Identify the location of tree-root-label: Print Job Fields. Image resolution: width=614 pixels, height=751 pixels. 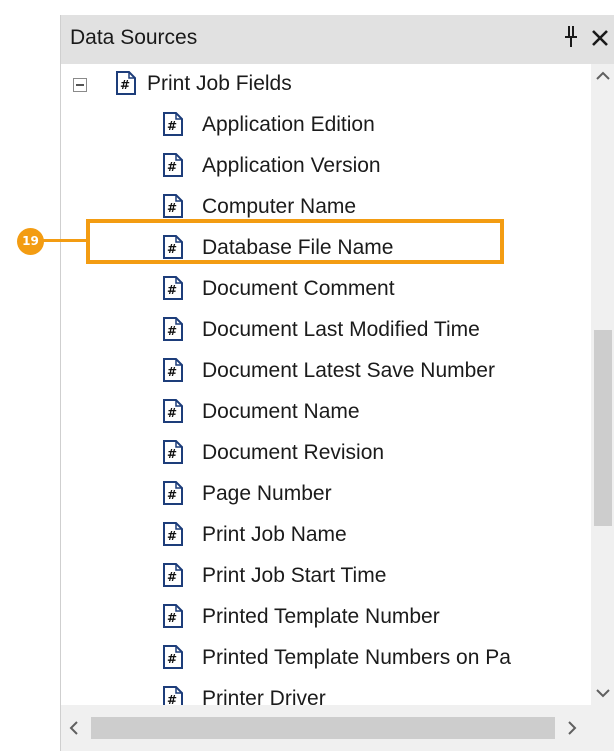
(219, 83).